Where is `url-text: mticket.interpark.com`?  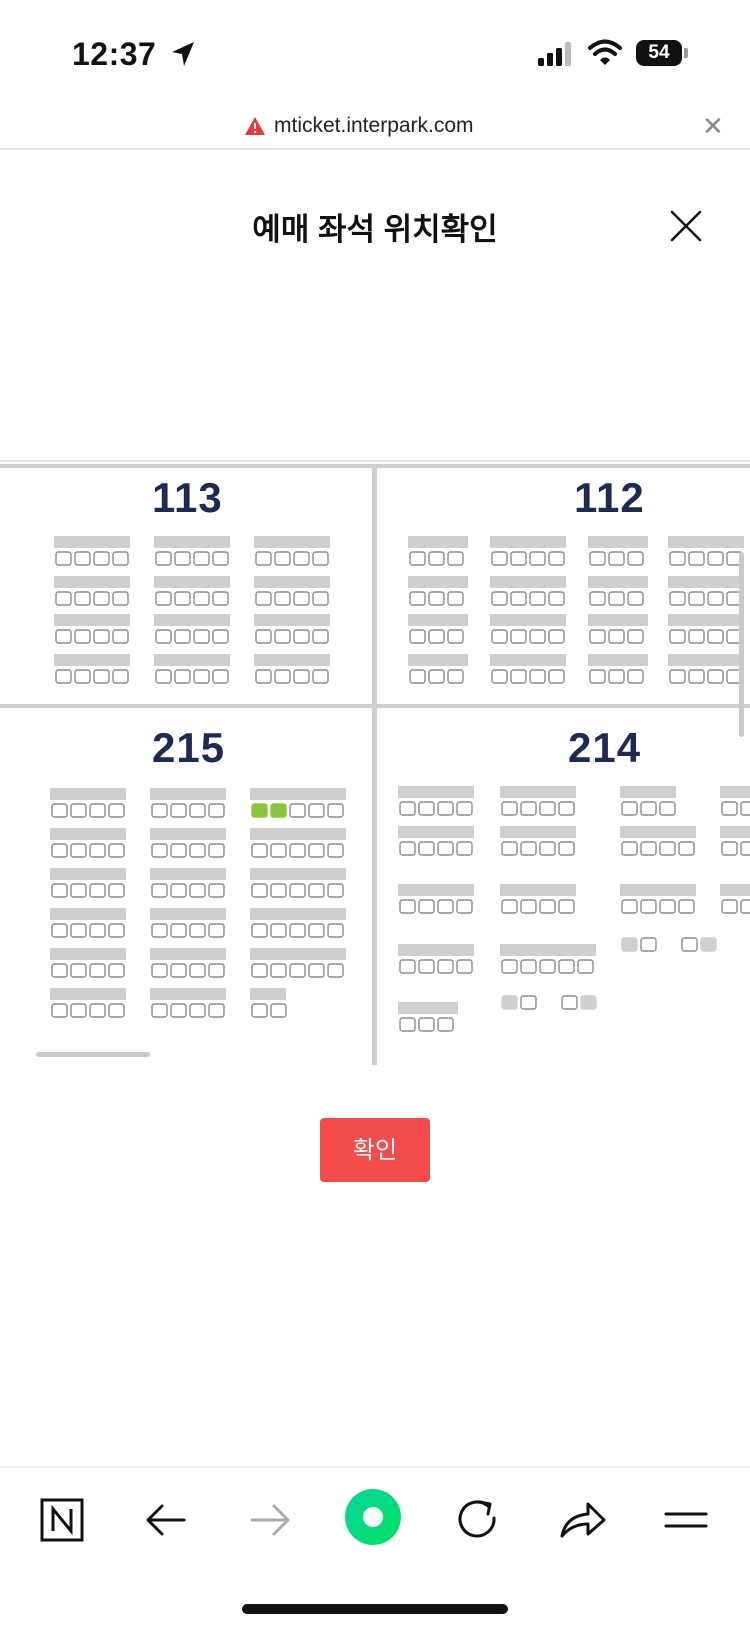
url-text: mticket.interpark.com is located at coordinates (374, 126).